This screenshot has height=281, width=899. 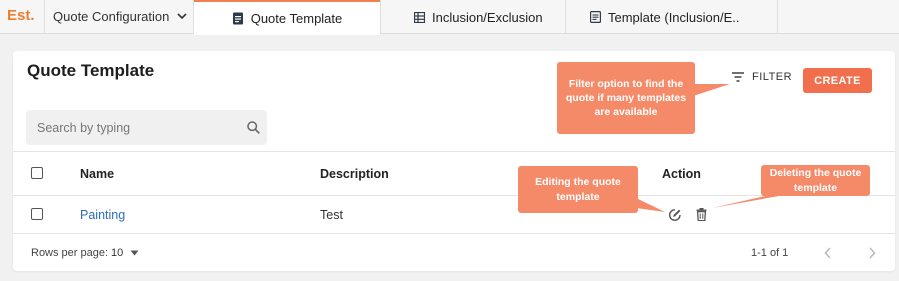 What do you see at coordinates (674, 17) in the screenshot?
I see `tab-label: Template (Inclusion/E..` at bounding box center [674, 17].